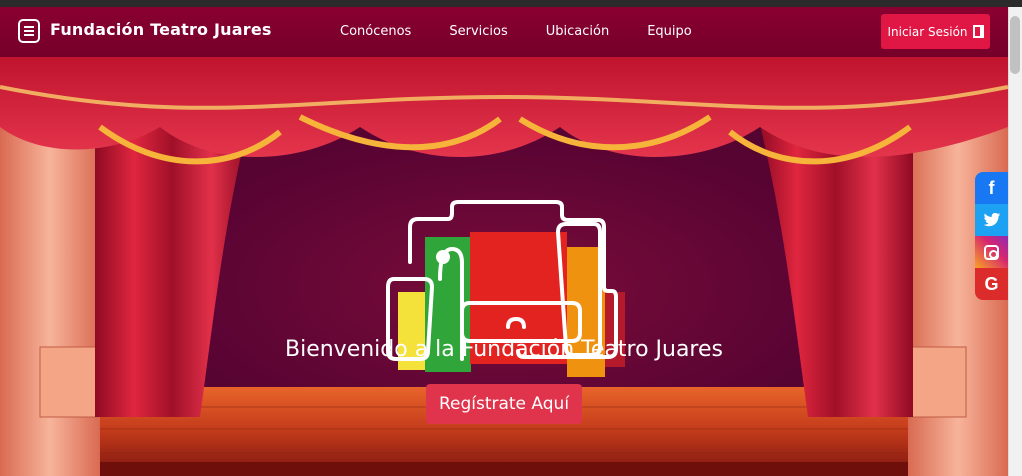 The height and width of the screenshot is (476, 1022). What do you see at coordinates (1015, 241) in the screenshot?
I see `page-scrollbar` at bounding box center [1015, 241].